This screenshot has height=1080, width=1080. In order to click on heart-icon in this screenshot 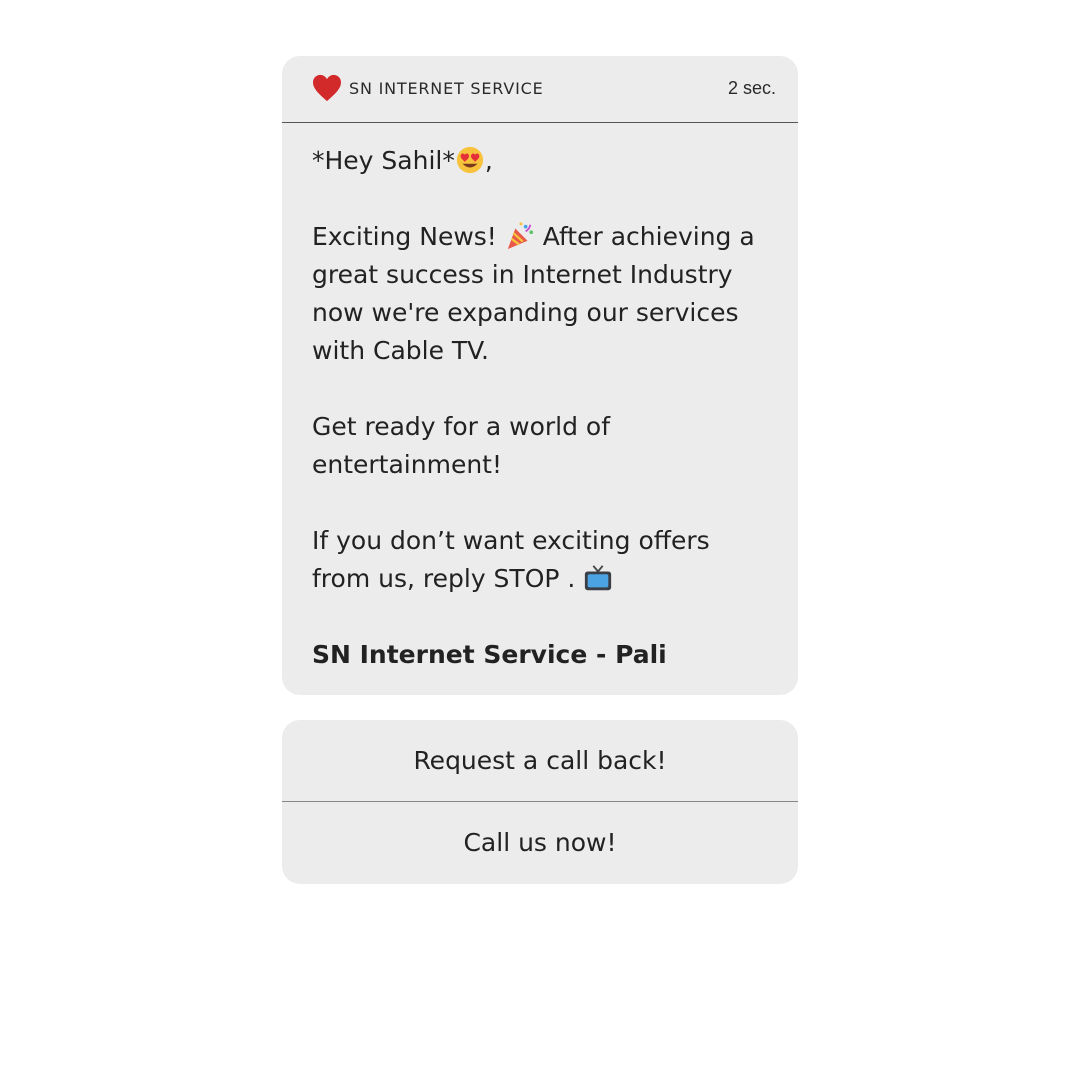, I will do `click(327, 88)`.